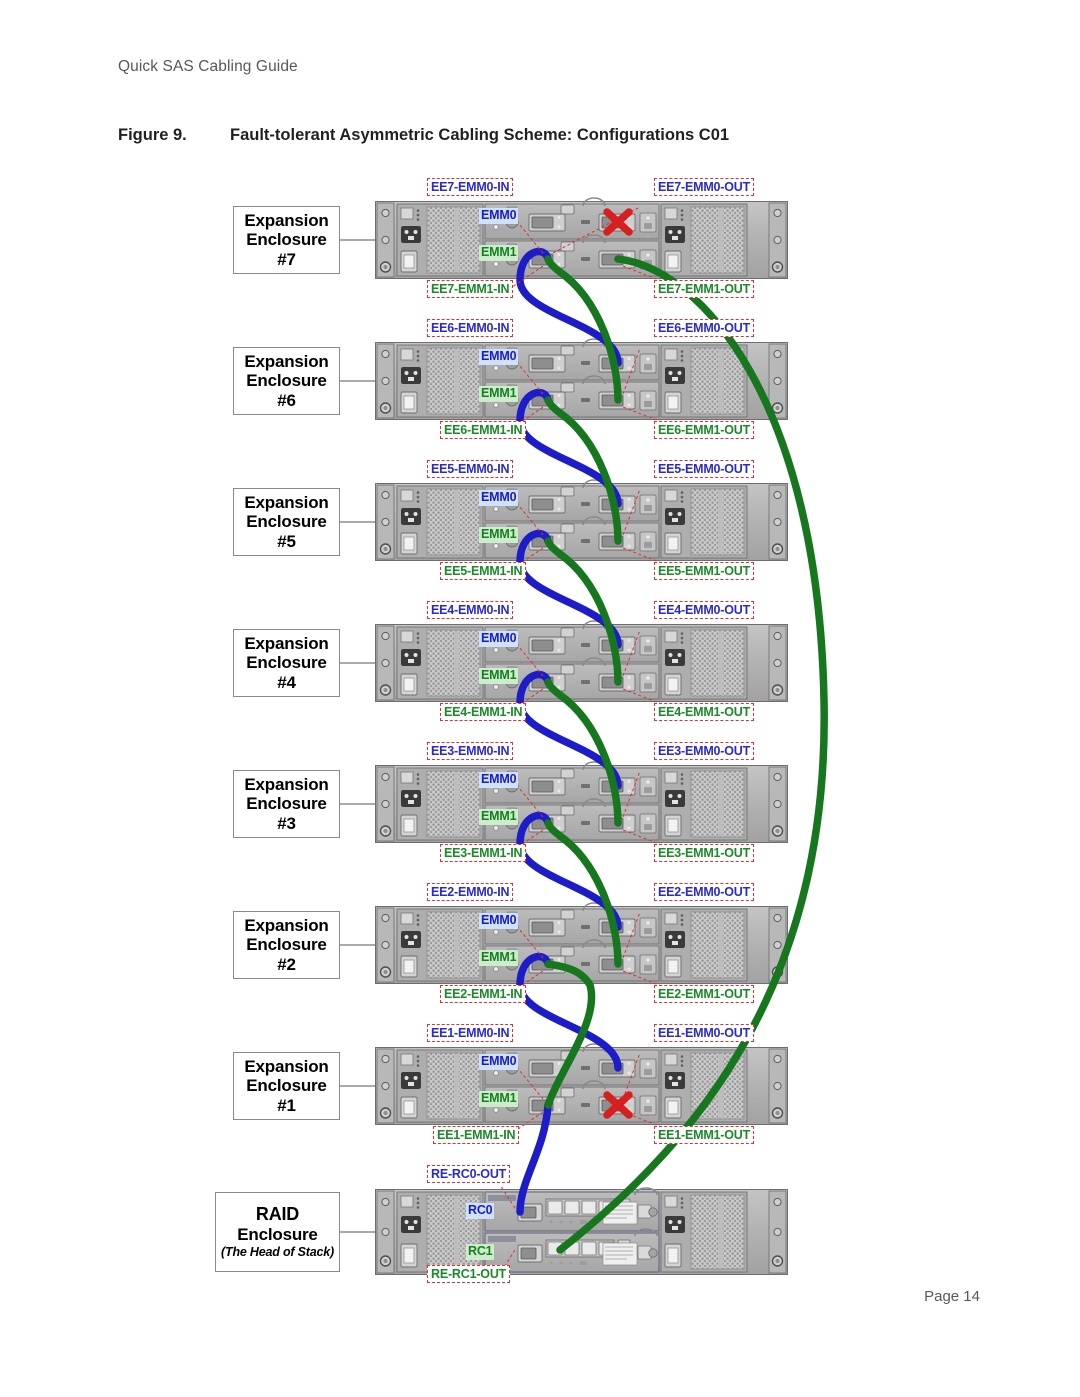 The width and height of the screenshot is (1080, 1397). Describe the element at coordinates (470, 187) in the screenshot. I see `port-tag-ee7-emm0-in: EE7-EMM0-IN` at that location.